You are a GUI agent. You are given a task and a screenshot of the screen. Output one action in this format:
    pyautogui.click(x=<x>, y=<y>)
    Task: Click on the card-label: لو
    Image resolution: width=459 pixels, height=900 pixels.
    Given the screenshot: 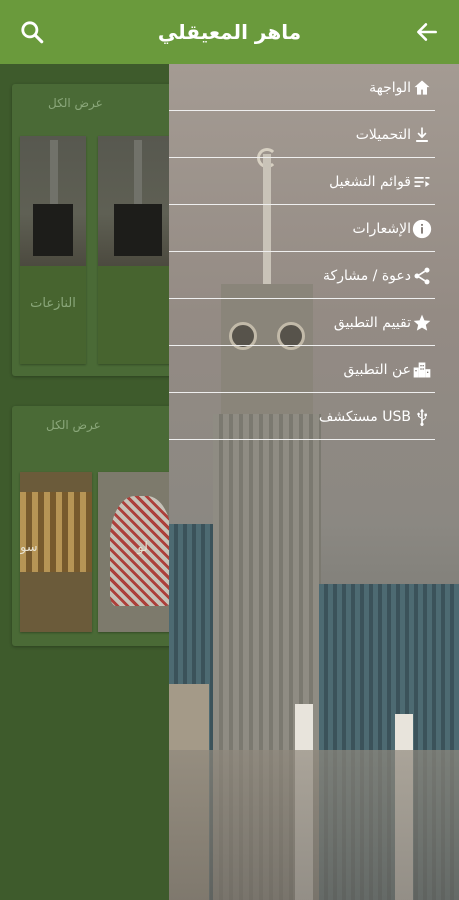 What is the action you would take?
    pyautogui.click(x=142, y=547)
    